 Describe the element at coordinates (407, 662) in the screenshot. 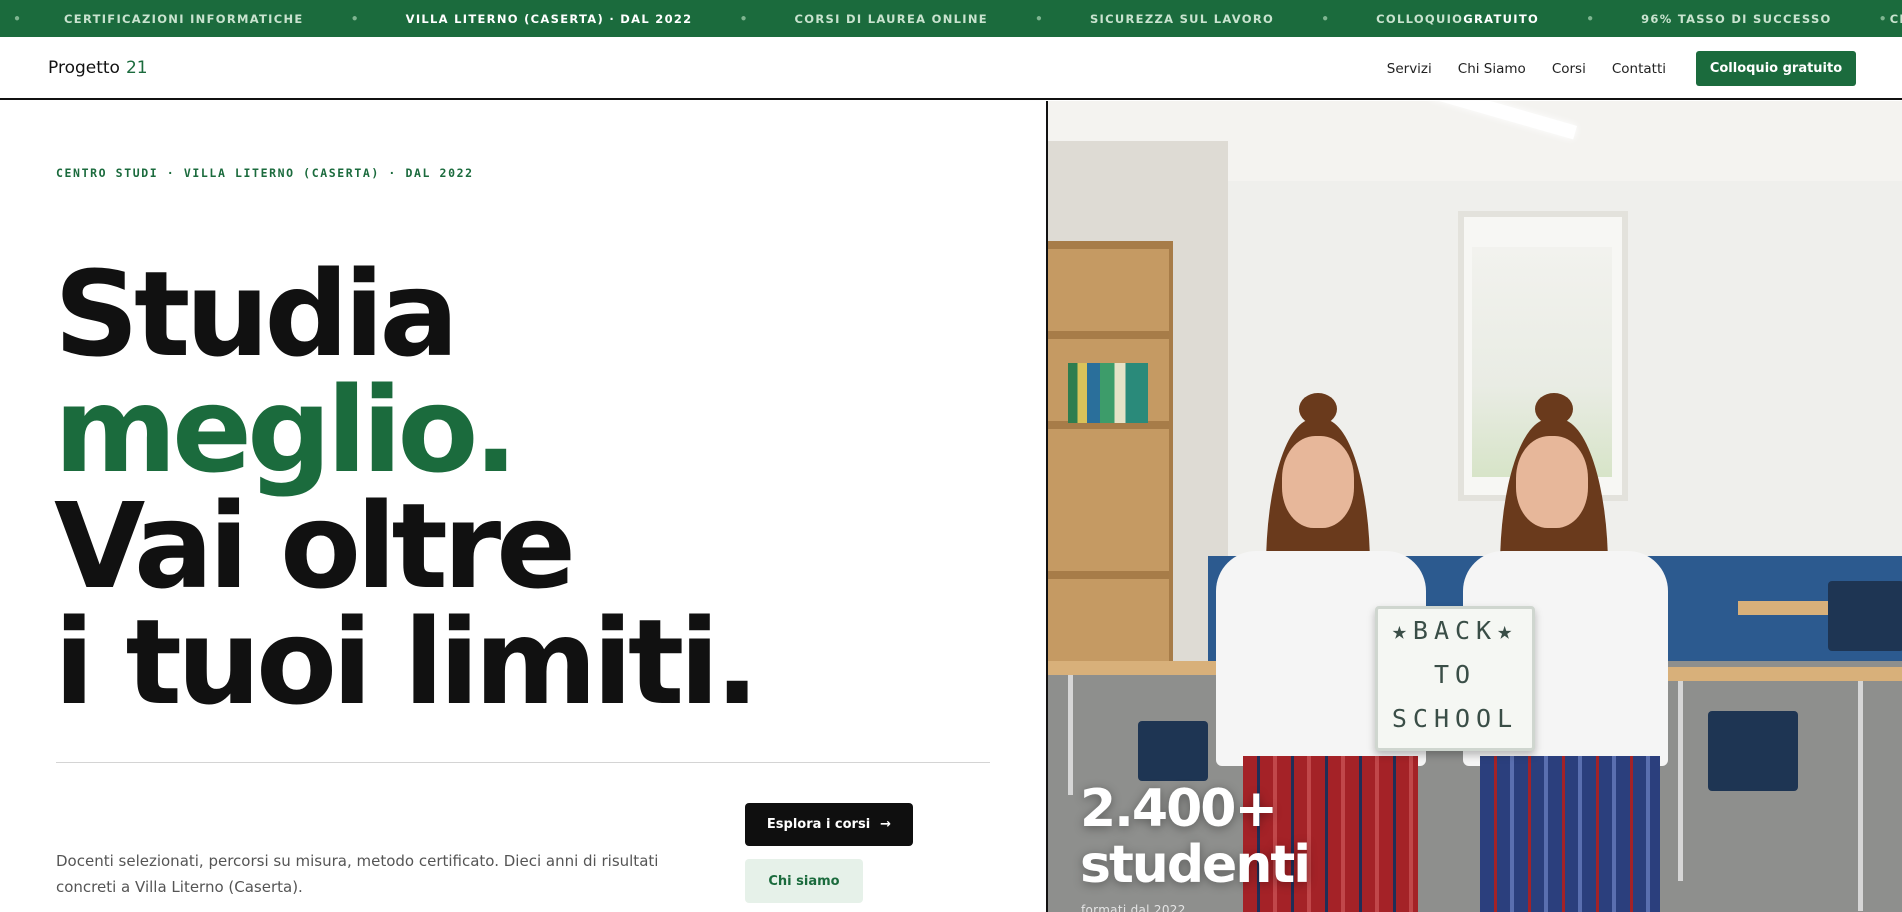

I see `headline-line-4: i tuoi limiti.` at that location.